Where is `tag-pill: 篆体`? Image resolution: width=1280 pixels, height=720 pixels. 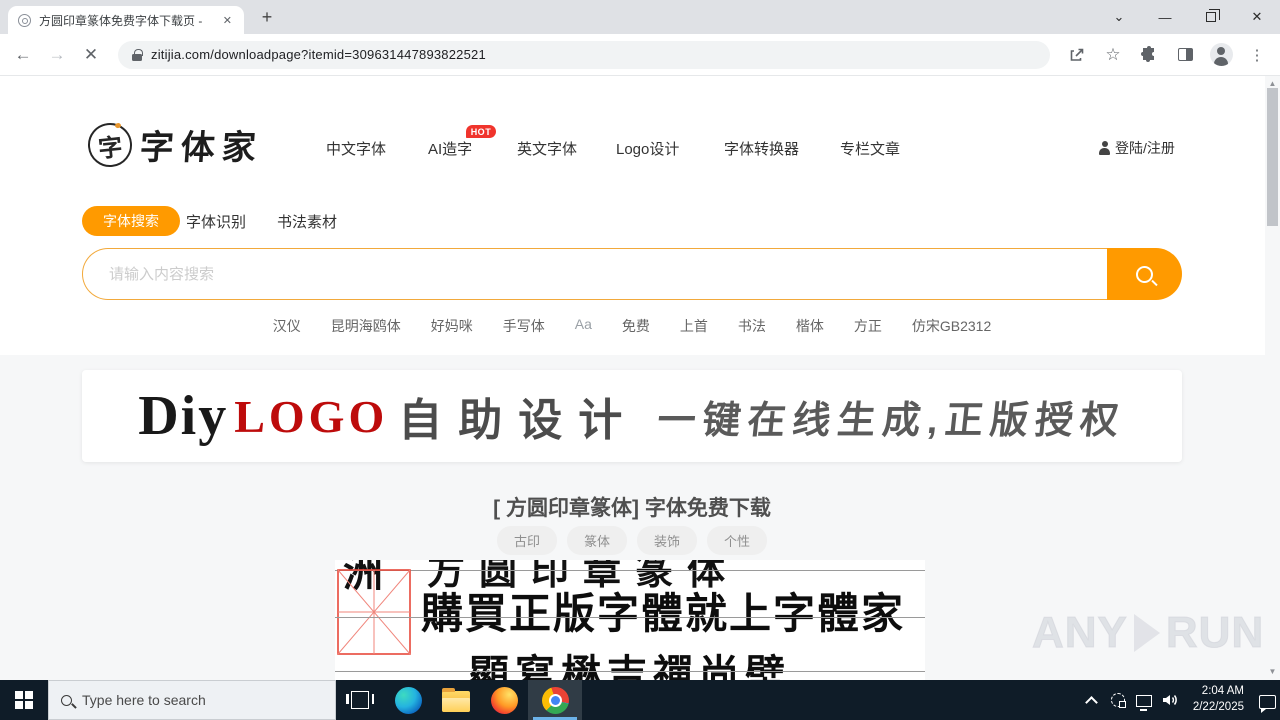
tag-pill: 篆体 is located at coordinates (596, 540).